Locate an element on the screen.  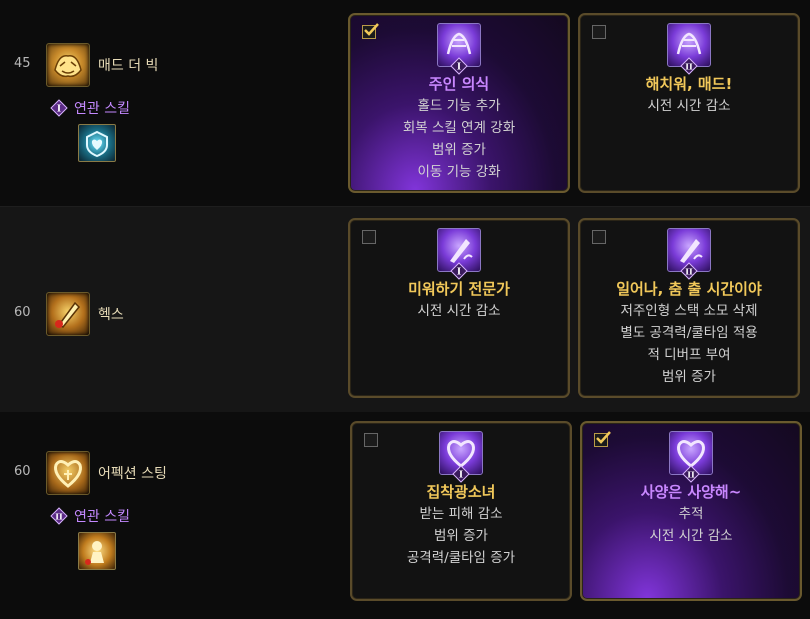
hex-icon is located at coordinates (68, 314).